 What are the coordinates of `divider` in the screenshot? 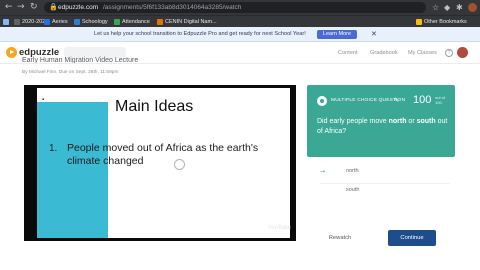 It's located at (385, 183).